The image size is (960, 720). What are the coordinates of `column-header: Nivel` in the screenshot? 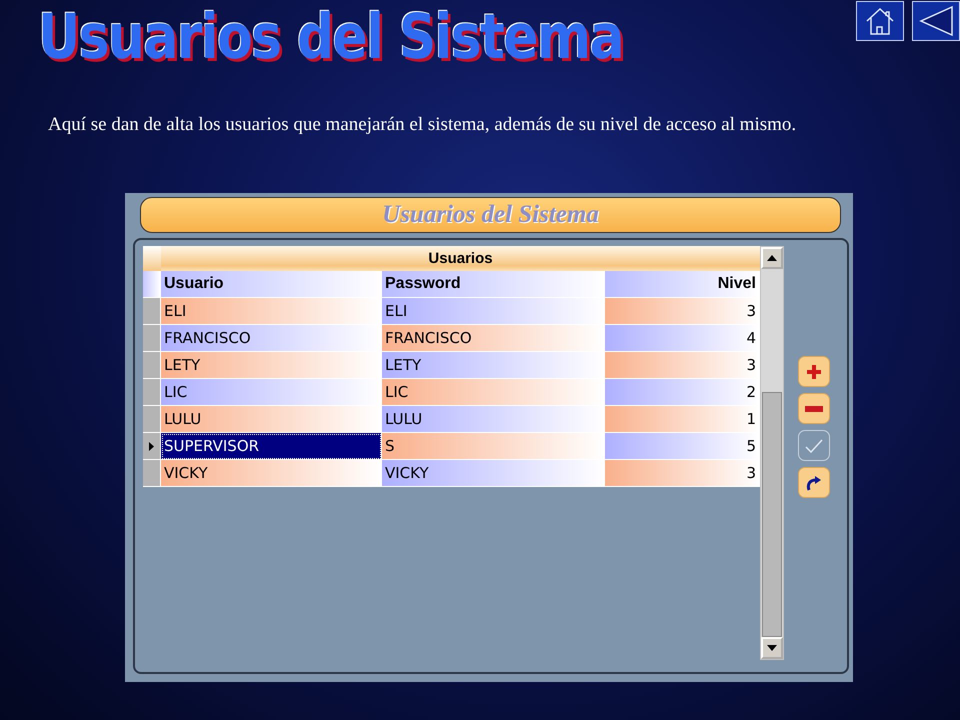 It's located at (682, 284).